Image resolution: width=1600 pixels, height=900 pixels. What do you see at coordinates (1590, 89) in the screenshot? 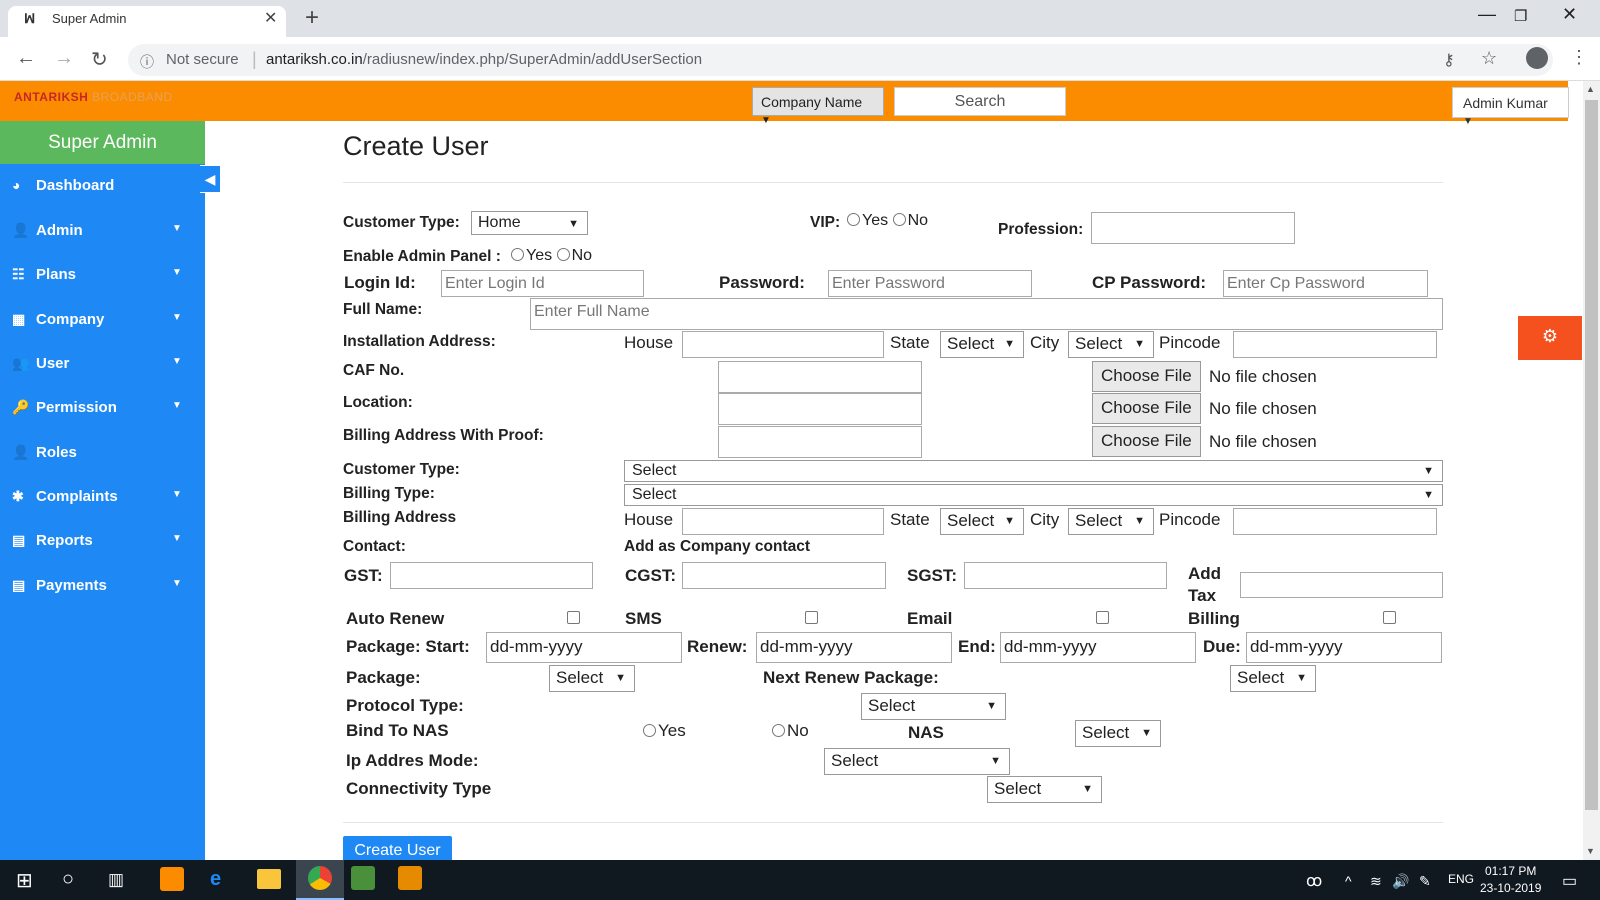
I see `scroll-up-icon: ▲` at bounding box center [1590, 89].